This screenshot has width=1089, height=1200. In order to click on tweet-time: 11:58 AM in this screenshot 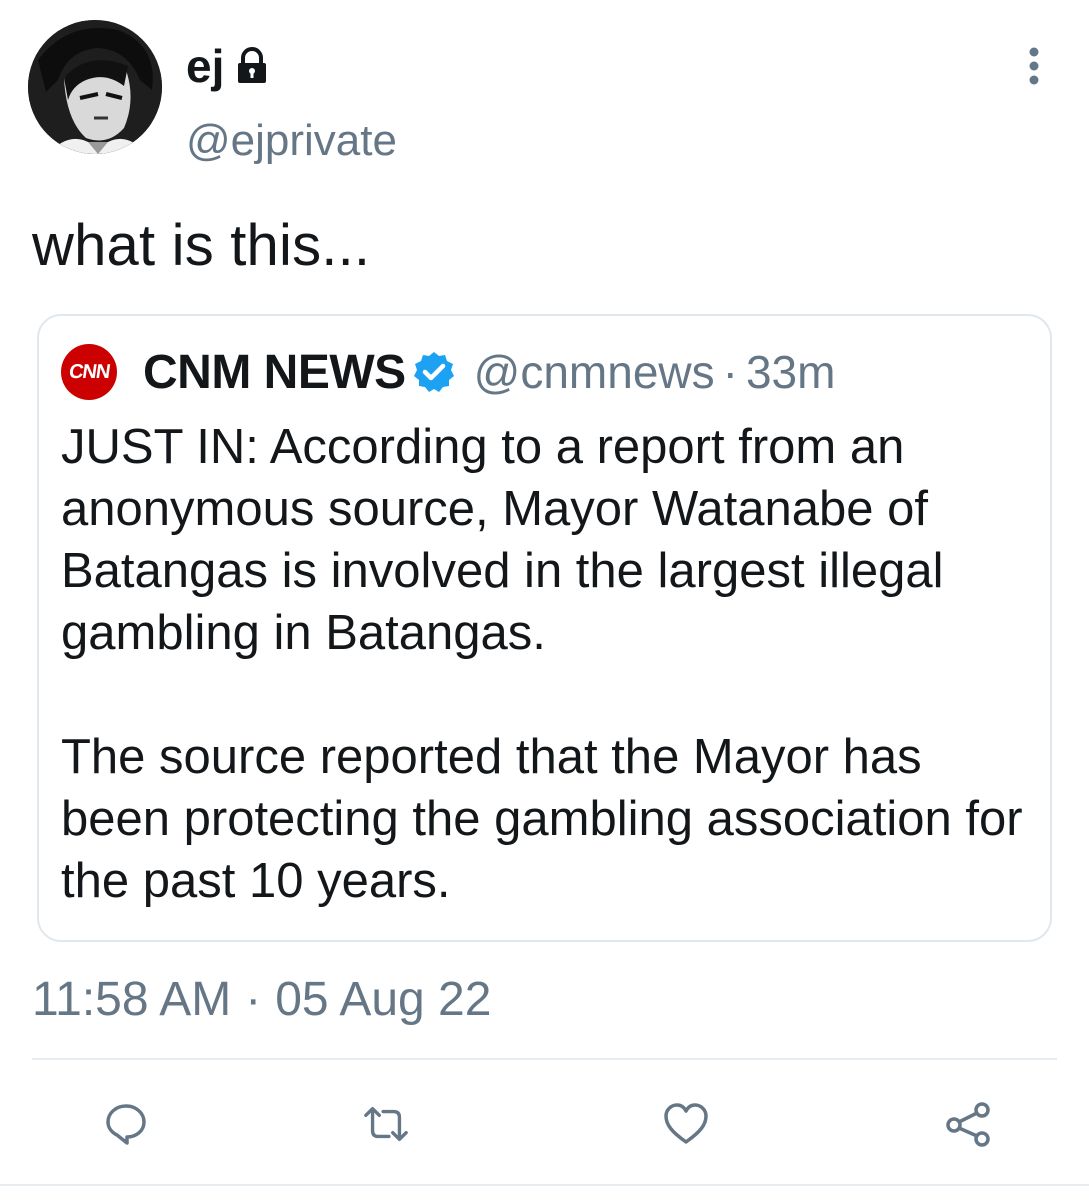, I will do `click(132, 999)`.